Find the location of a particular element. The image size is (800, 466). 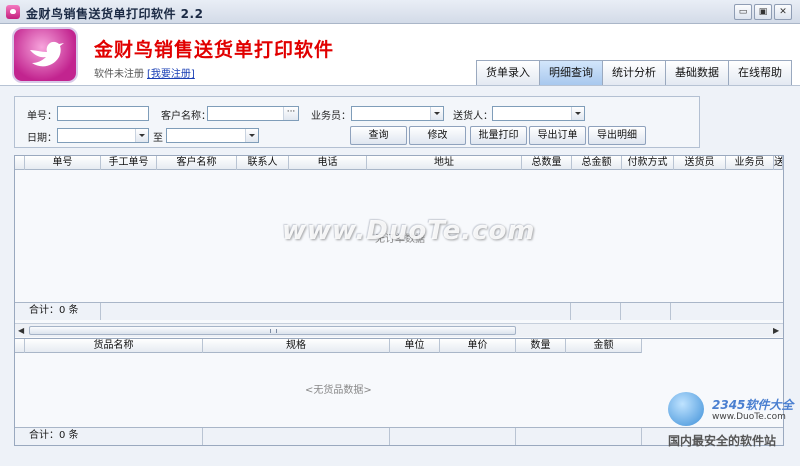

column-header: 单号 is located at coordinates (63, 163).